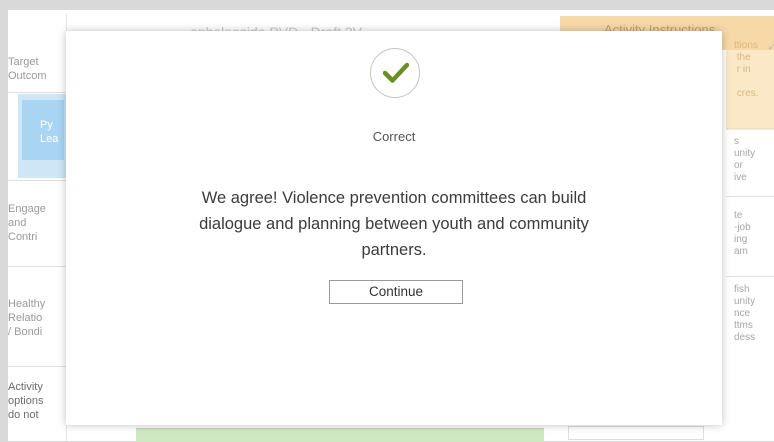 The image size is (774, 442). I want to click on bg-right-fragment: te -job ing am, so click(742, 233).